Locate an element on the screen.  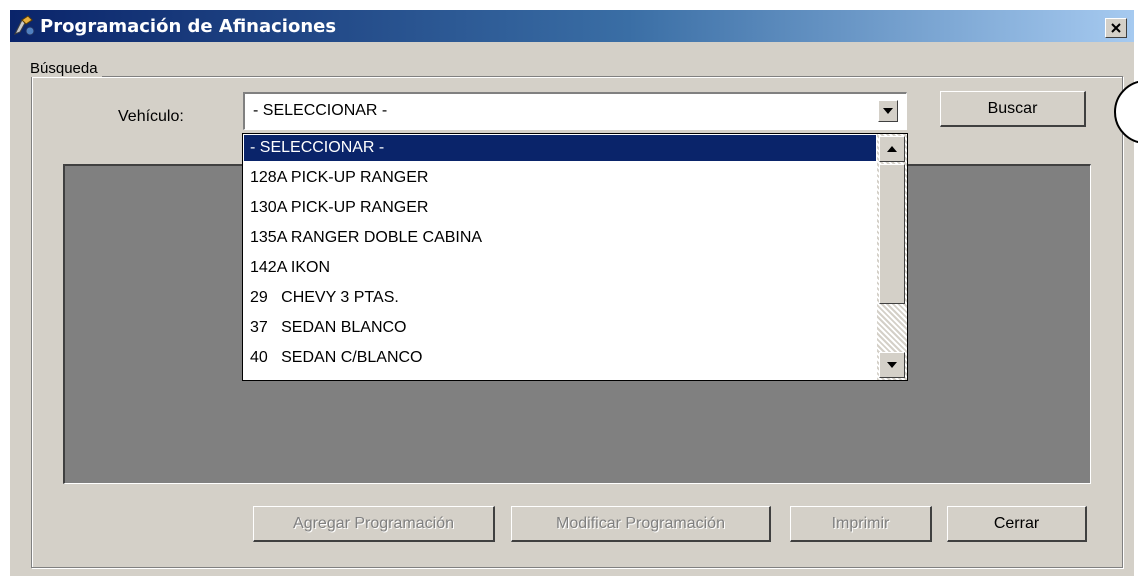
vehicle-combobox: - SELECCIONAR - is located at coordinates (575, 111).